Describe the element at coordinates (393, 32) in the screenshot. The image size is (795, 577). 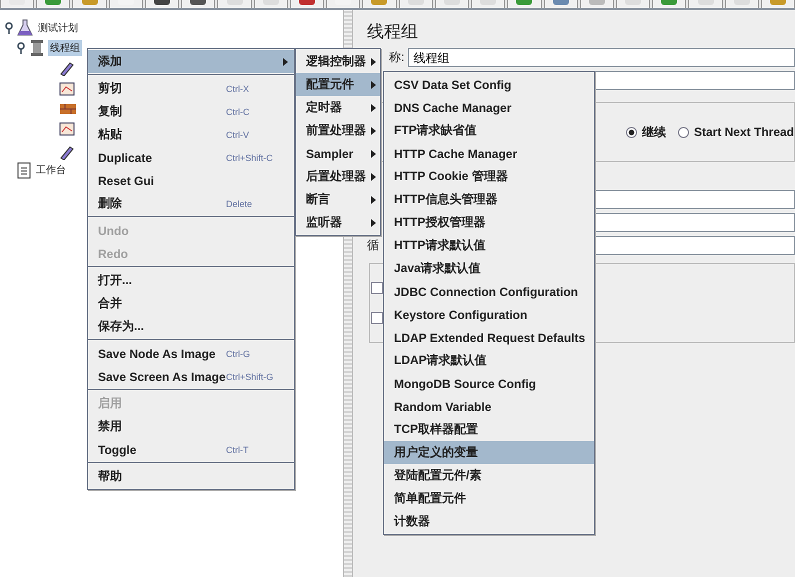
I see `panel-title: 线程组` at that location.